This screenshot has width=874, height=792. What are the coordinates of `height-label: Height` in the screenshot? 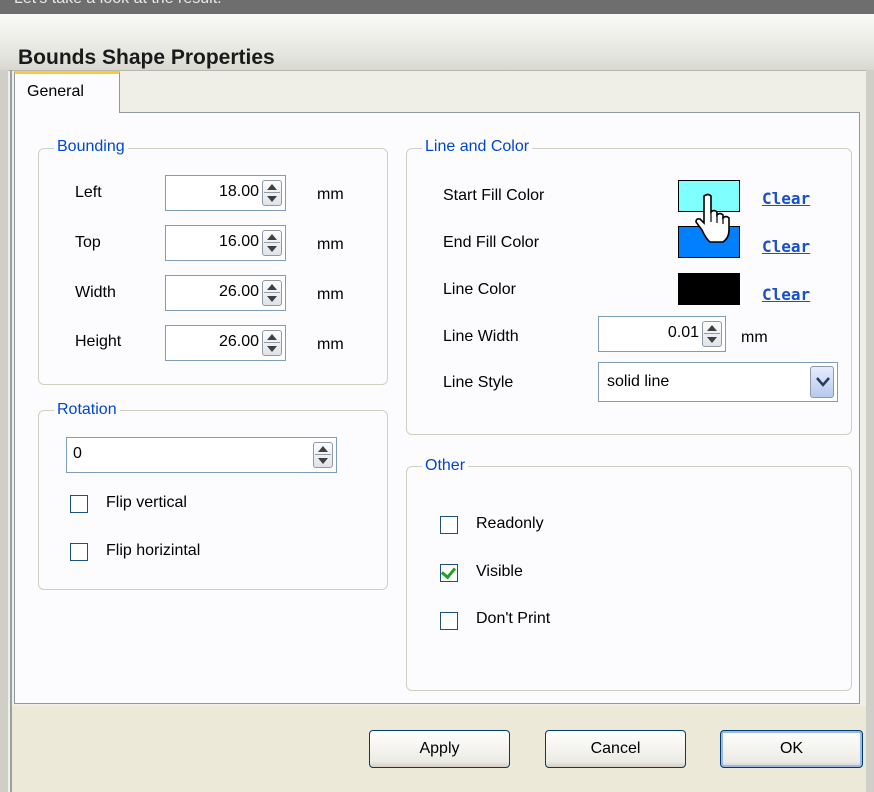 It's located at (98, 341).